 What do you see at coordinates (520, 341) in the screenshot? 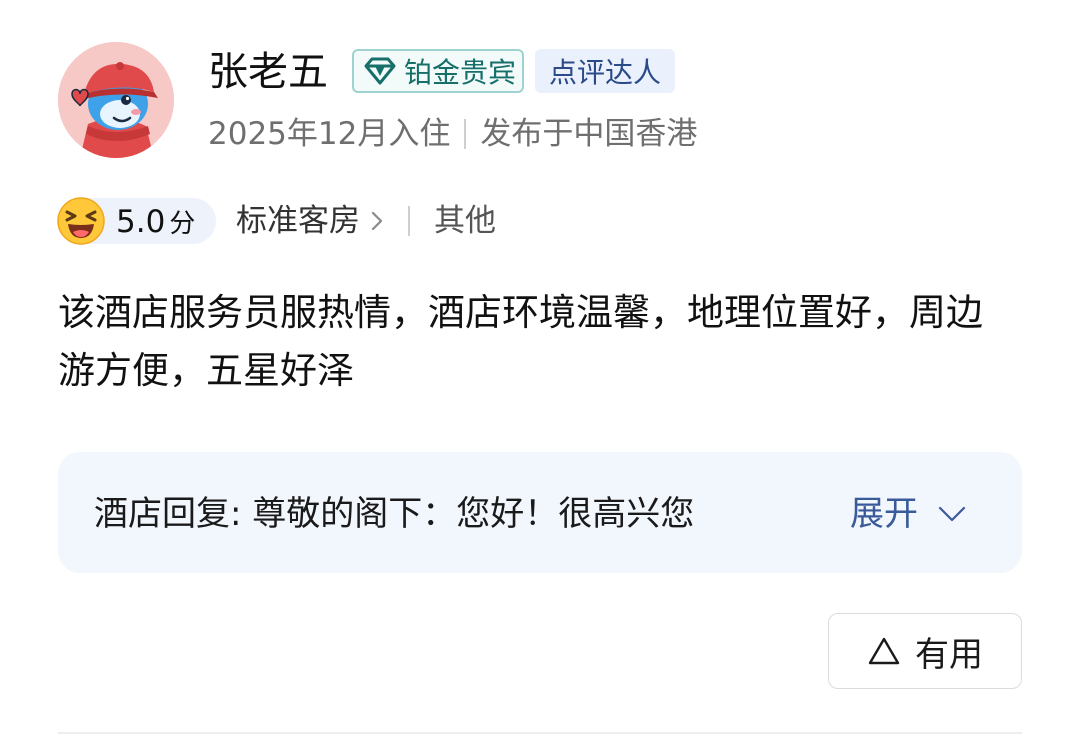
I see `review-text: 该酒店服务员服热情，酒店环境温馨，地理位置好，周边游方便，五星好泽` at bounding box center [520, 341].